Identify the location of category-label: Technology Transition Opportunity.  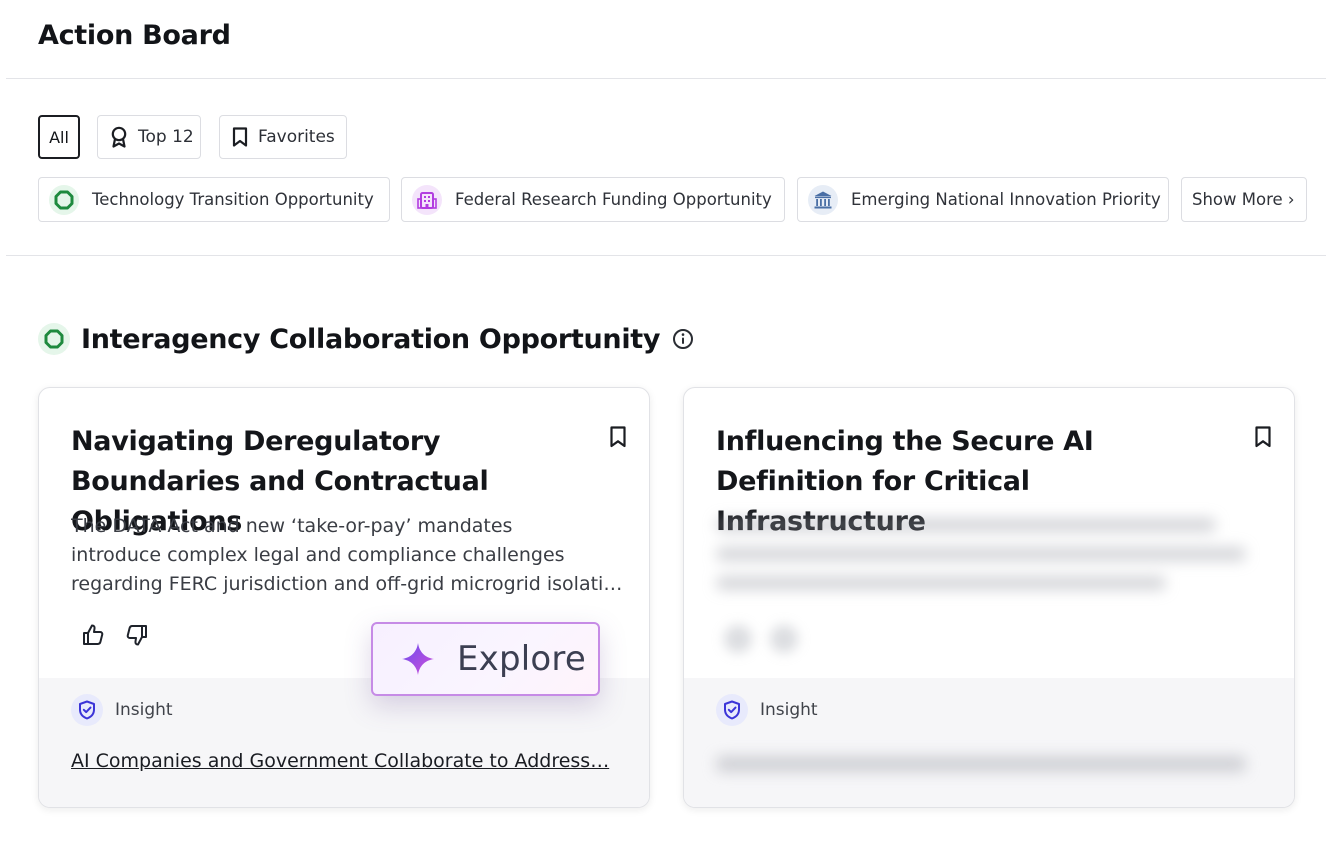
(233, 199).